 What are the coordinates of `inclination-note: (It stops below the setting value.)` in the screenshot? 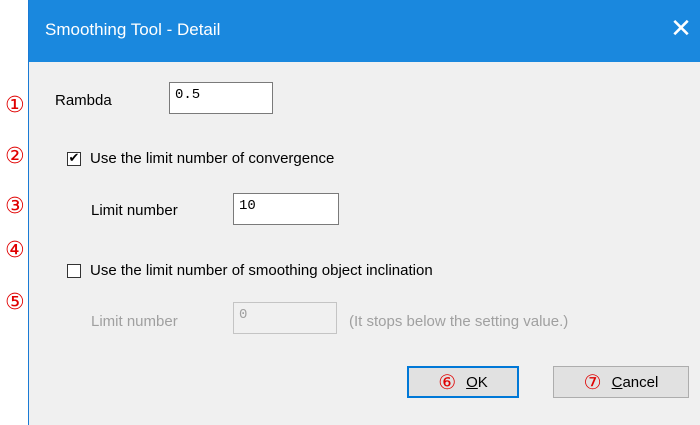 It's located at (459, 321).